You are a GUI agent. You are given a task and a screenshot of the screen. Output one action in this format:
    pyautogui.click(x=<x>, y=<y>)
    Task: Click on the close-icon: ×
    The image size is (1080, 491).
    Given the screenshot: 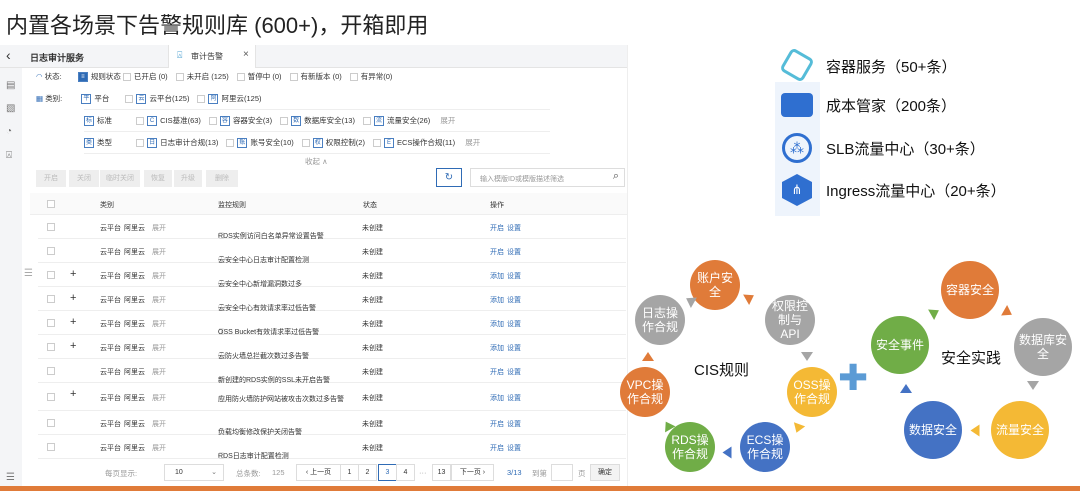 What is the action you would take?
    pyautogui.click(x=246, y=54)
    